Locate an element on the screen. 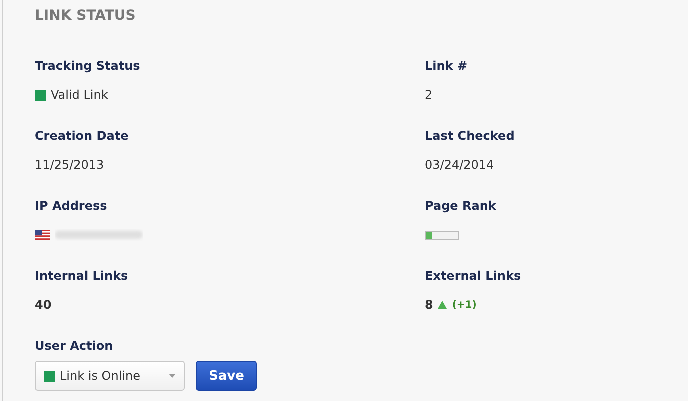 This screenshot has height=401, width=688. field-label: Creation Date is located at coordinates (82, 137).